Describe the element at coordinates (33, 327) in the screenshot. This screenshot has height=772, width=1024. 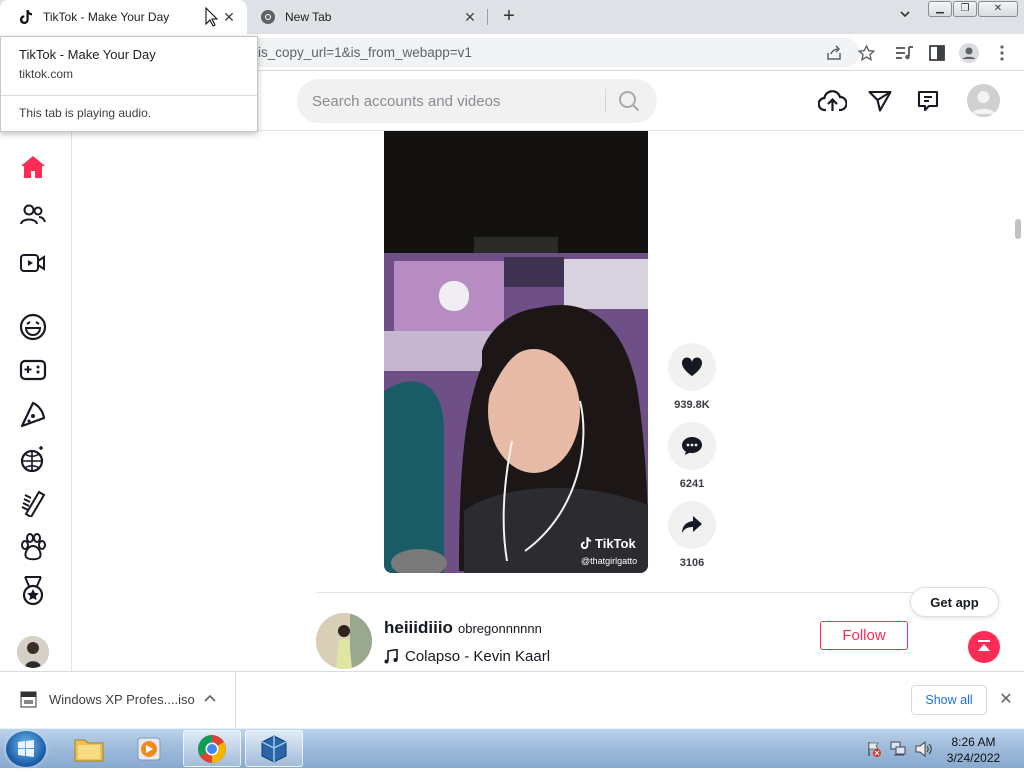
I see `comedy-icon` at that location.